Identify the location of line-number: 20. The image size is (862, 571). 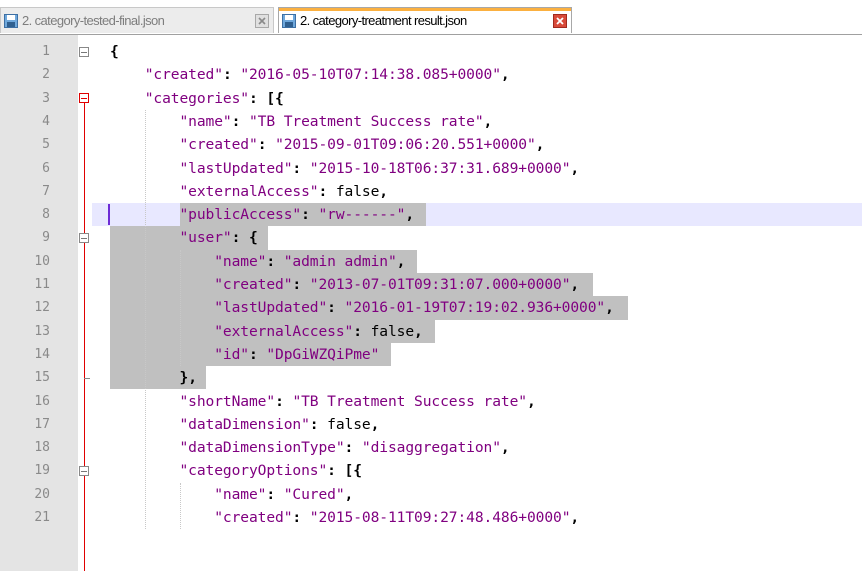
(42, 494).